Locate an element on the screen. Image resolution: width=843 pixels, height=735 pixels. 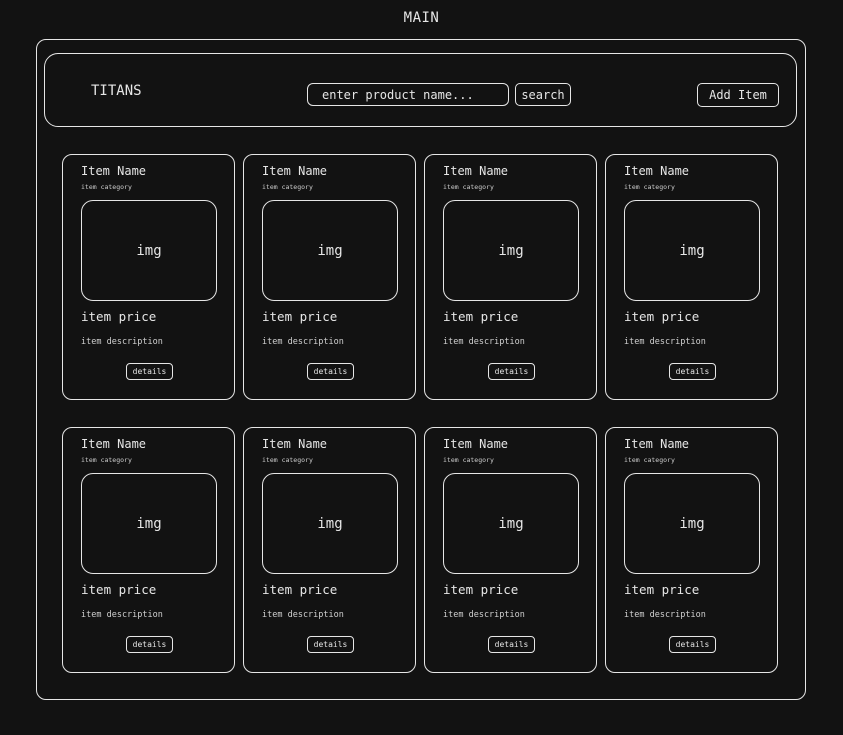
frame-title: MAIN is located at coordinates (421, 18).